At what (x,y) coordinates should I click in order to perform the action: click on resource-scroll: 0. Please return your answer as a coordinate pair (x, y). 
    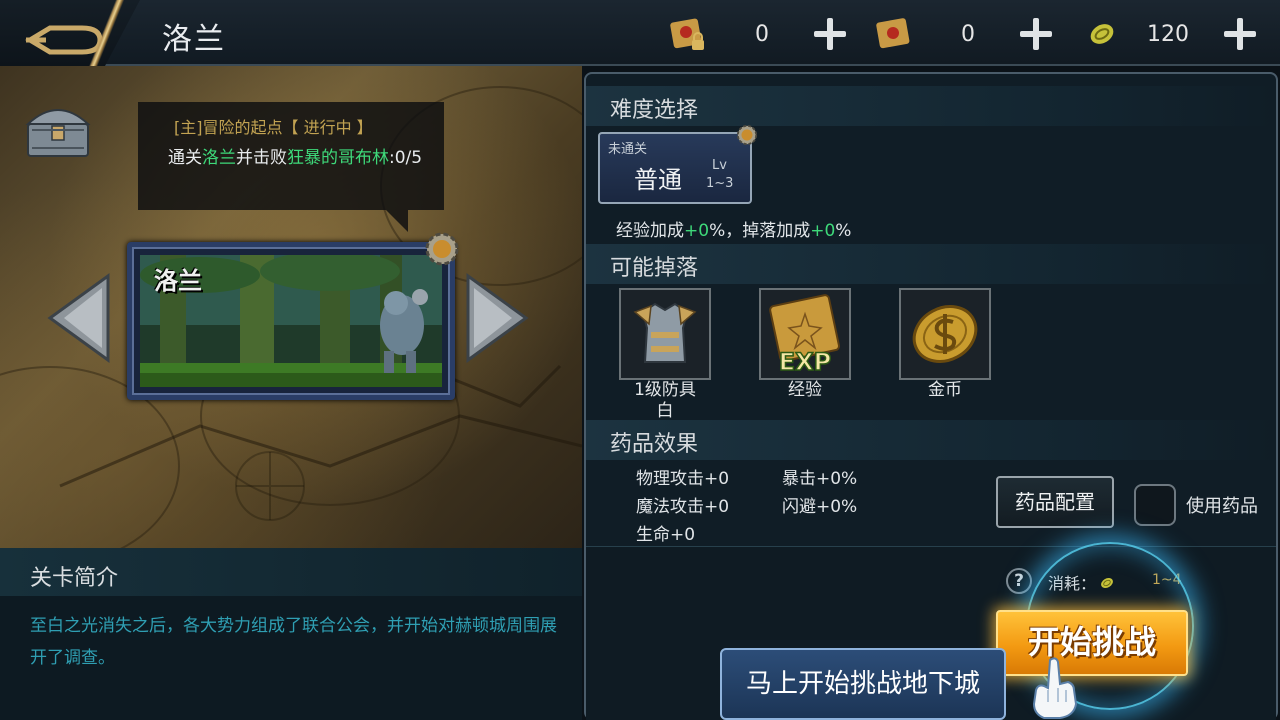
    Looking at the image, I should click on (974, 34).